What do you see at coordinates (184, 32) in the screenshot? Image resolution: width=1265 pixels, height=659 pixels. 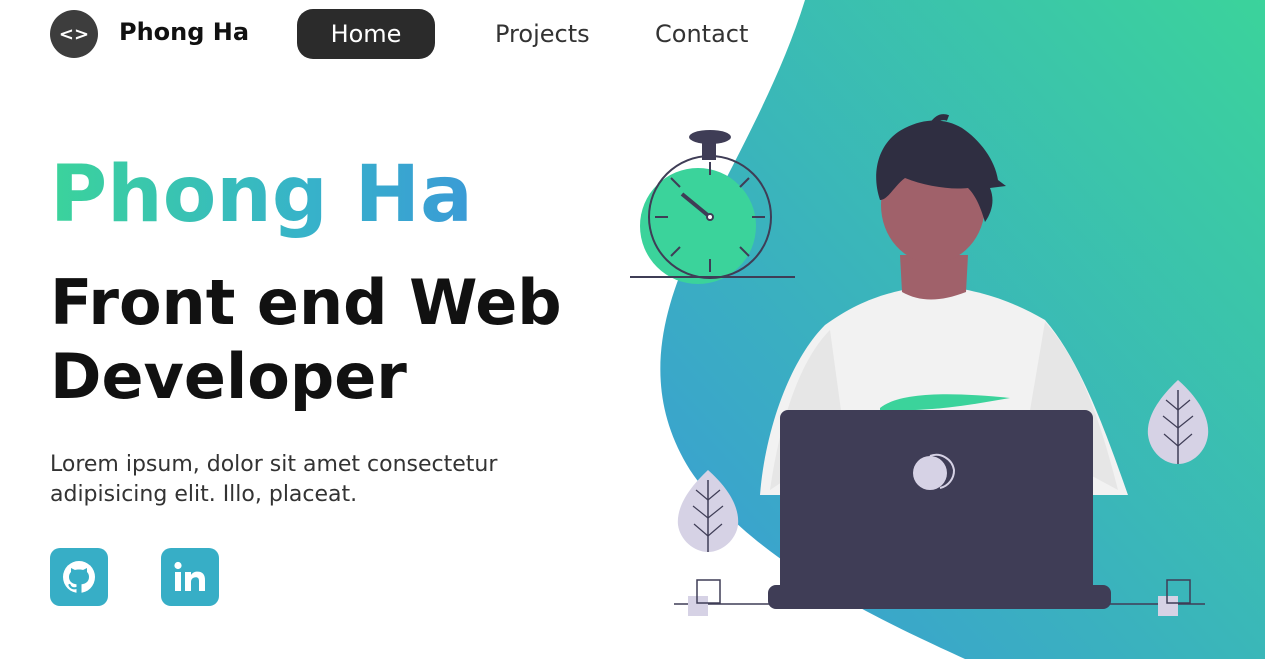 I see `brand-name: Phong Ha` at bounding box center [184, 32].